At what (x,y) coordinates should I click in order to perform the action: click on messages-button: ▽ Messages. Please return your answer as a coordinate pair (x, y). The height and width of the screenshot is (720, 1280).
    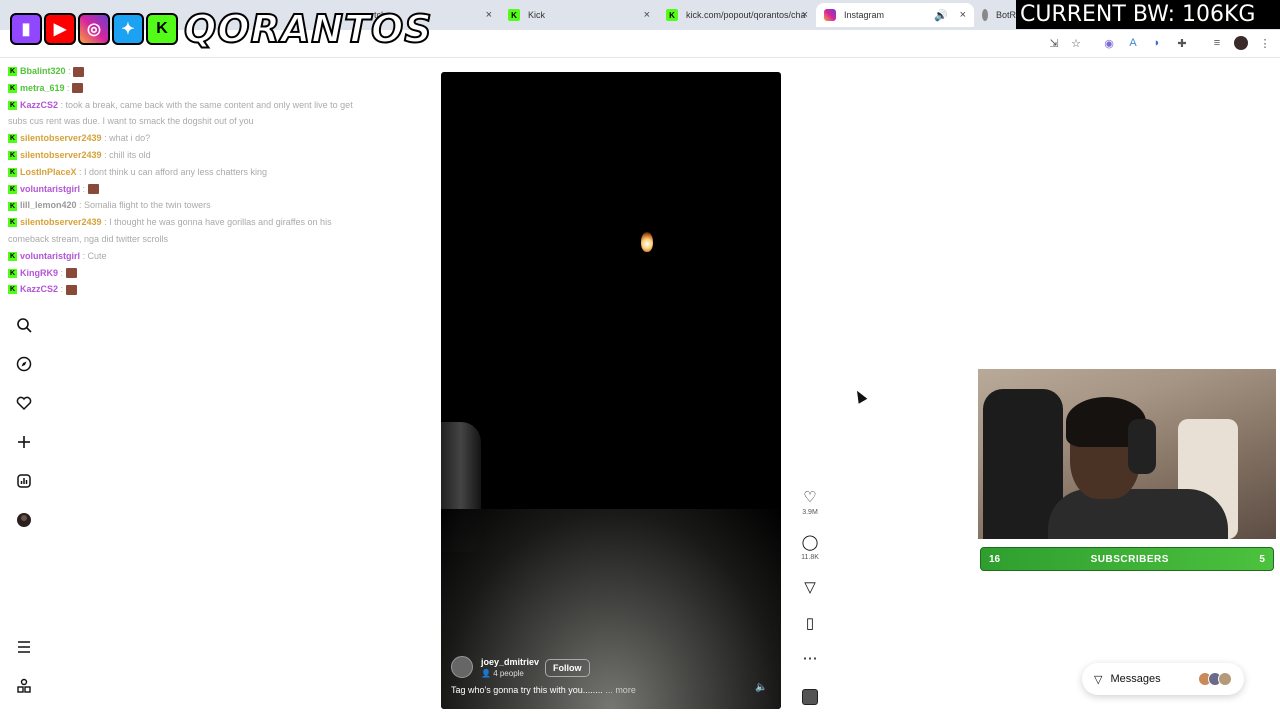
    Looking at the image, I should click on (1163, 679).